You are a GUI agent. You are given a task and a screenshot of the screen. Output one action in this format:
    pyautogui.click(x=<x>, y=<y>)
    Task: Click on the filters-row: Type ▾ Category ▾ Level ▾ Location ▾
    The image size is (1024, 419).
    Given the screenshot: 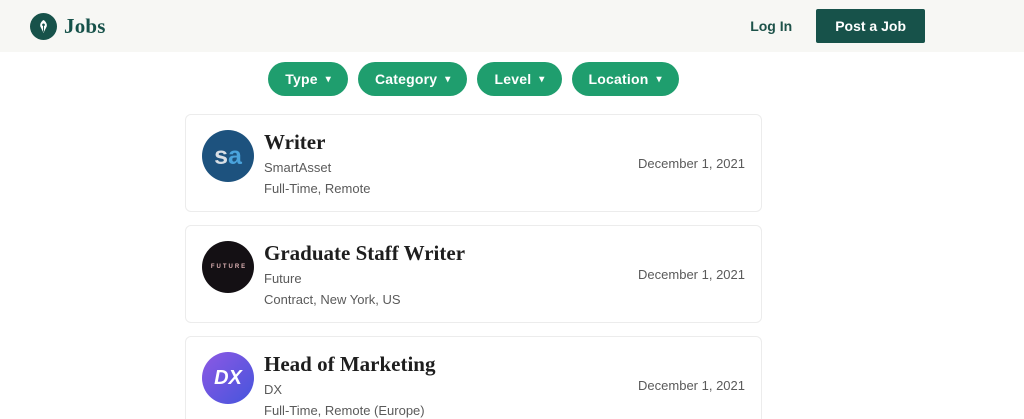 What is the action you would take?
    pyautogui.click(x=473, y=79)
    